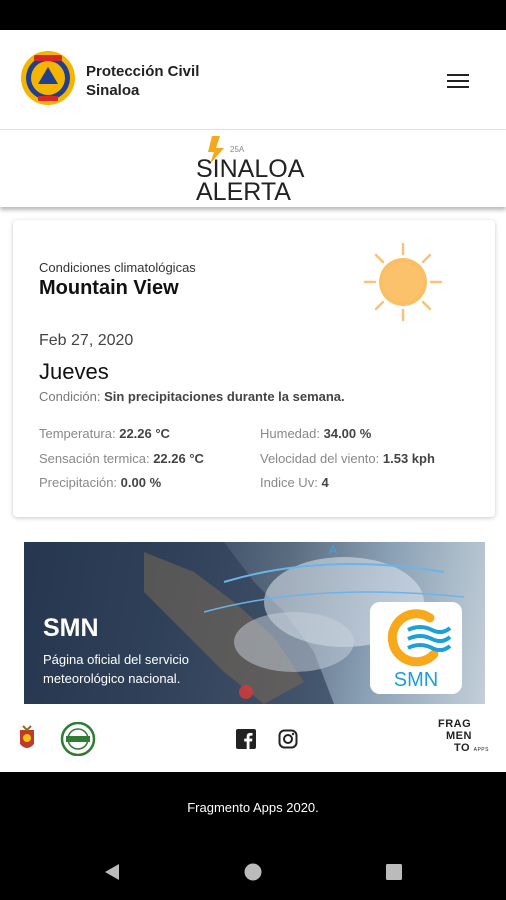 Image resolution: width=506 pixels, height=900 pixels. Describe the element at coordinates (121, 458) in the screenshot. I see `stat-feels-like: Sensación termica: 22.26 °C` at that location.